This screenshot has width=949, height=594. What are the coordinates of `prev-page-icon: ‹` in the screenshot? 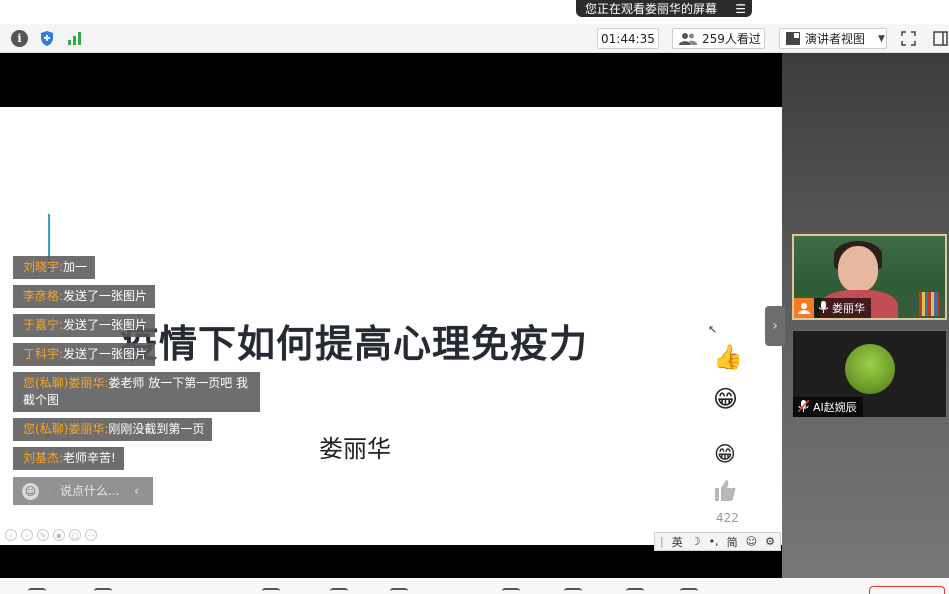 It's located at (11, 535).